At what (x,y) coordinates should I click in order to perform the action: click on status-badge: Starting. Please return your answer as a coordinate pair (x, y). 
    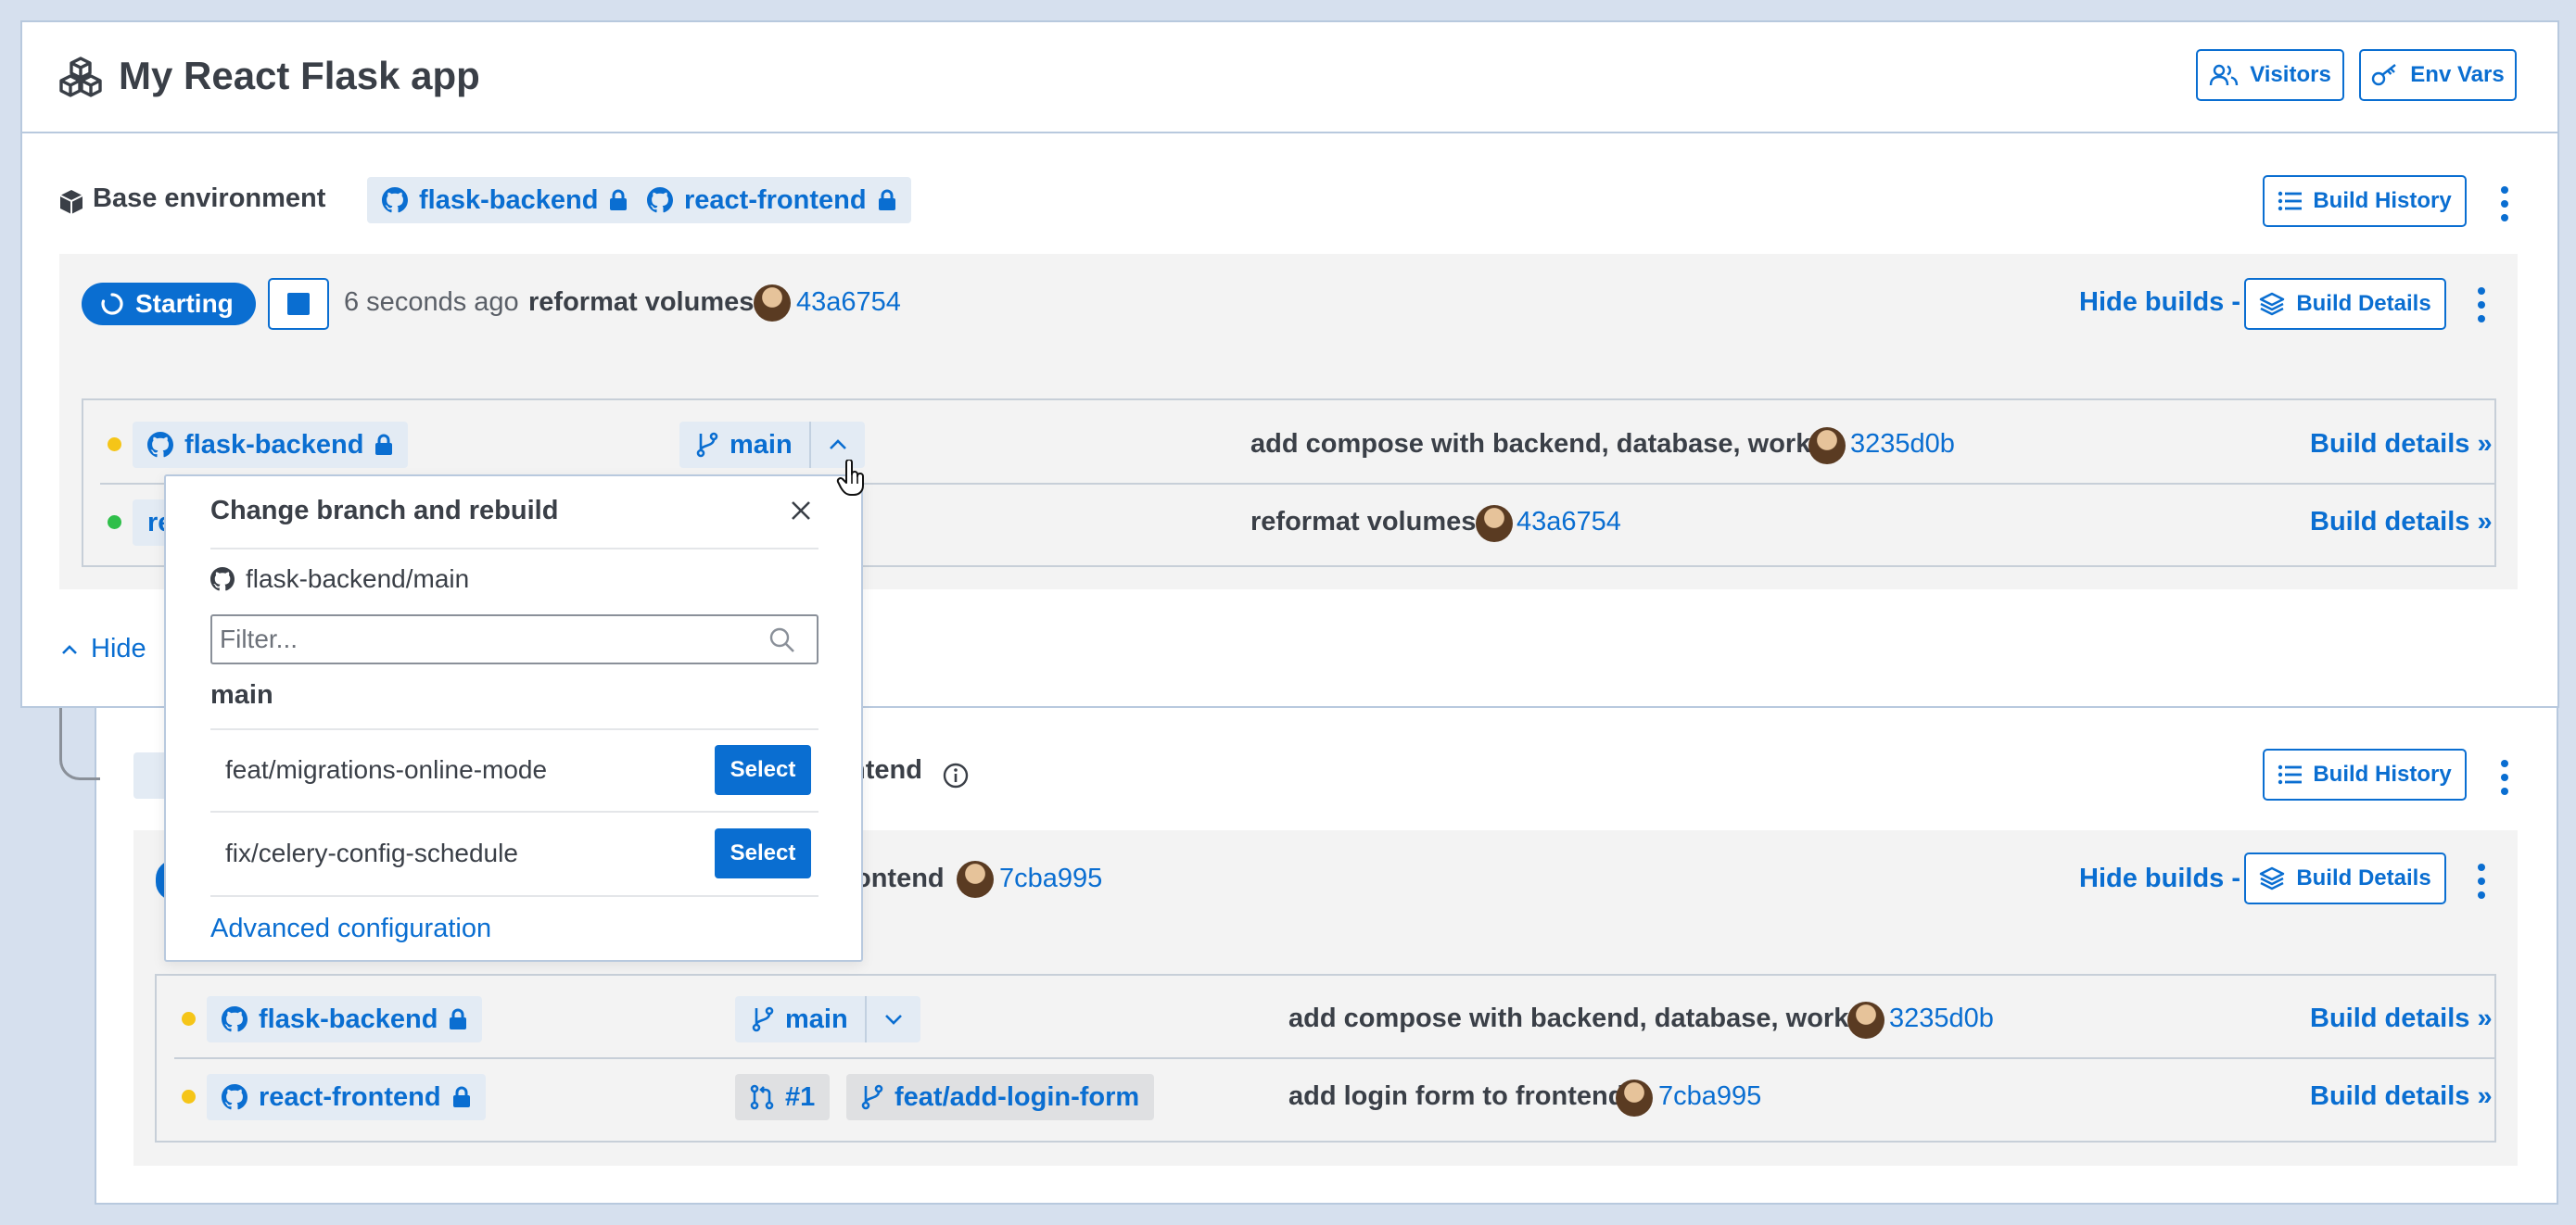
    Looking at the image, I should click on (169, 304).